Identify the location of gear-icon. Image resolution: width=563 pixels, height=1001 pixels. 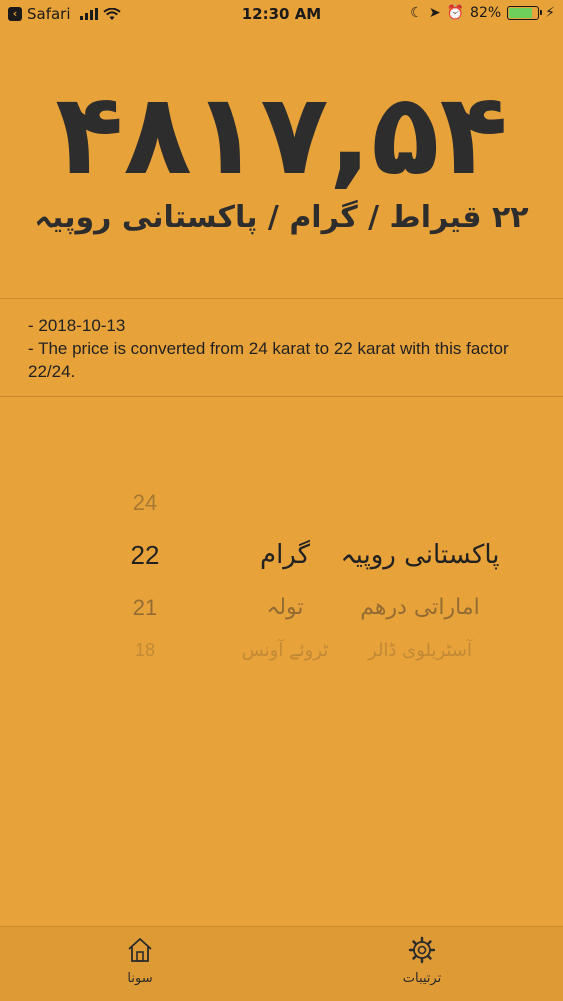
(422, 950).